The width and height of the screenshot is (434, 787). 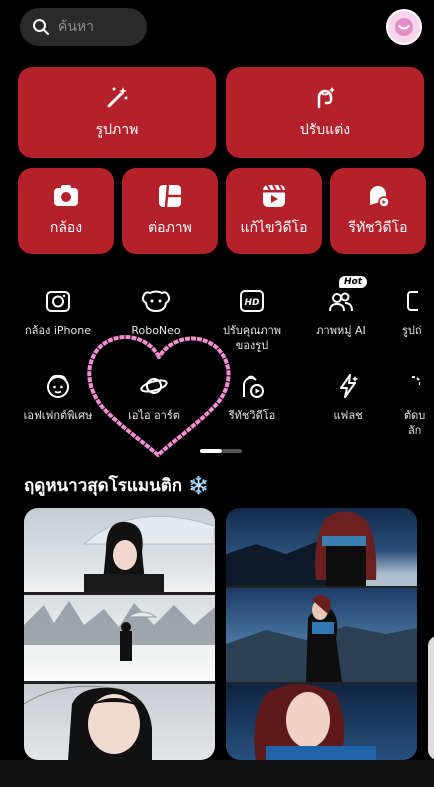 What do you see at coordinates (418, 312) in the screenshot?
I see `tool-partial: รูปถ่` at bounding box center [418, 312].